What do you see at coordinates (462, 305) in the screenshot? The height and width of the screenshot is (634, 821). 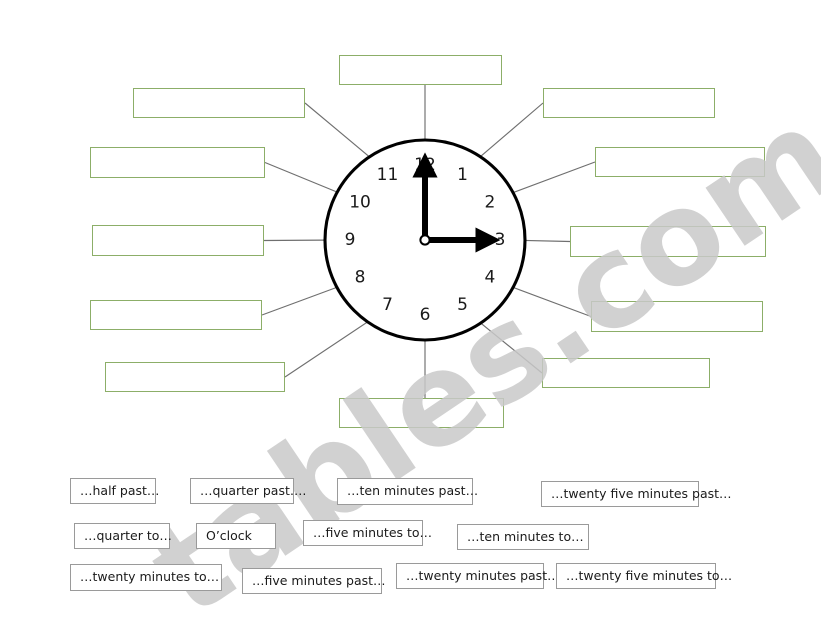 I see `clock-number-5: 5` at bounding box center [462, 305].